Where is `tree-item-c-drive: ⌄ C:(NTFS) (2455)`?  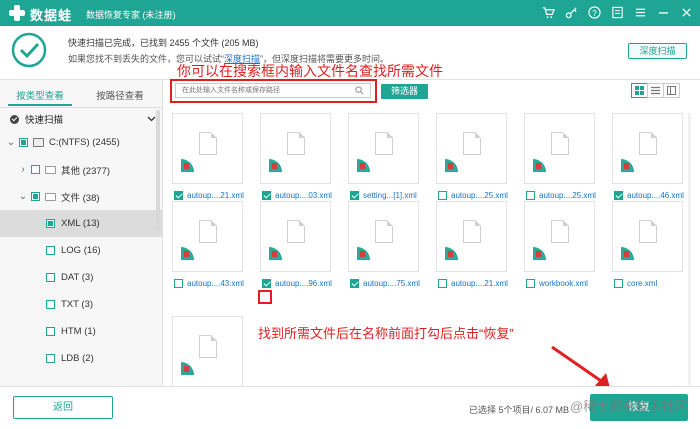
tree-item-c-drive: ⌄ C:(NTFS) (2455) is located at coordinates (81, 142).